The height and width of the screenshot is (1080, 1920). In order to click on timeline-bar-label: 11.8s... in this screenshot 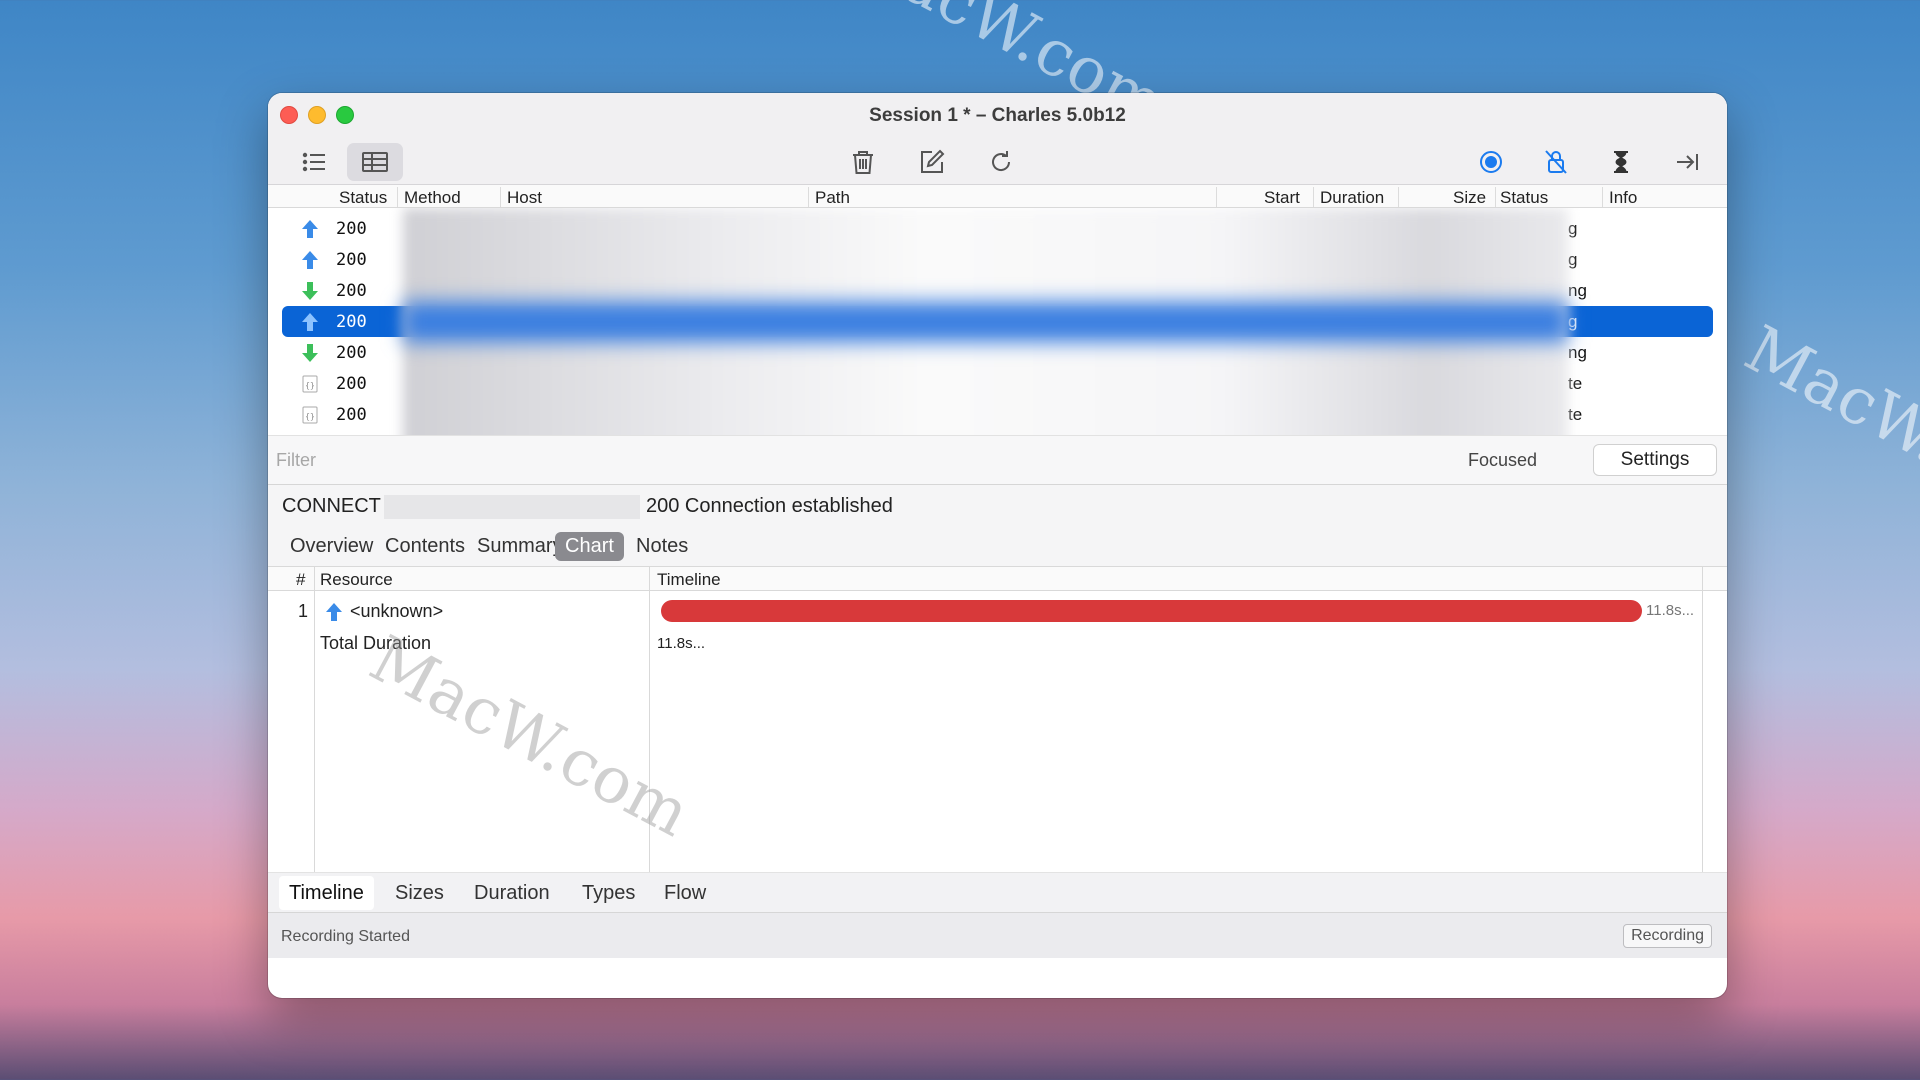, I will do `click(1670, 610)`.